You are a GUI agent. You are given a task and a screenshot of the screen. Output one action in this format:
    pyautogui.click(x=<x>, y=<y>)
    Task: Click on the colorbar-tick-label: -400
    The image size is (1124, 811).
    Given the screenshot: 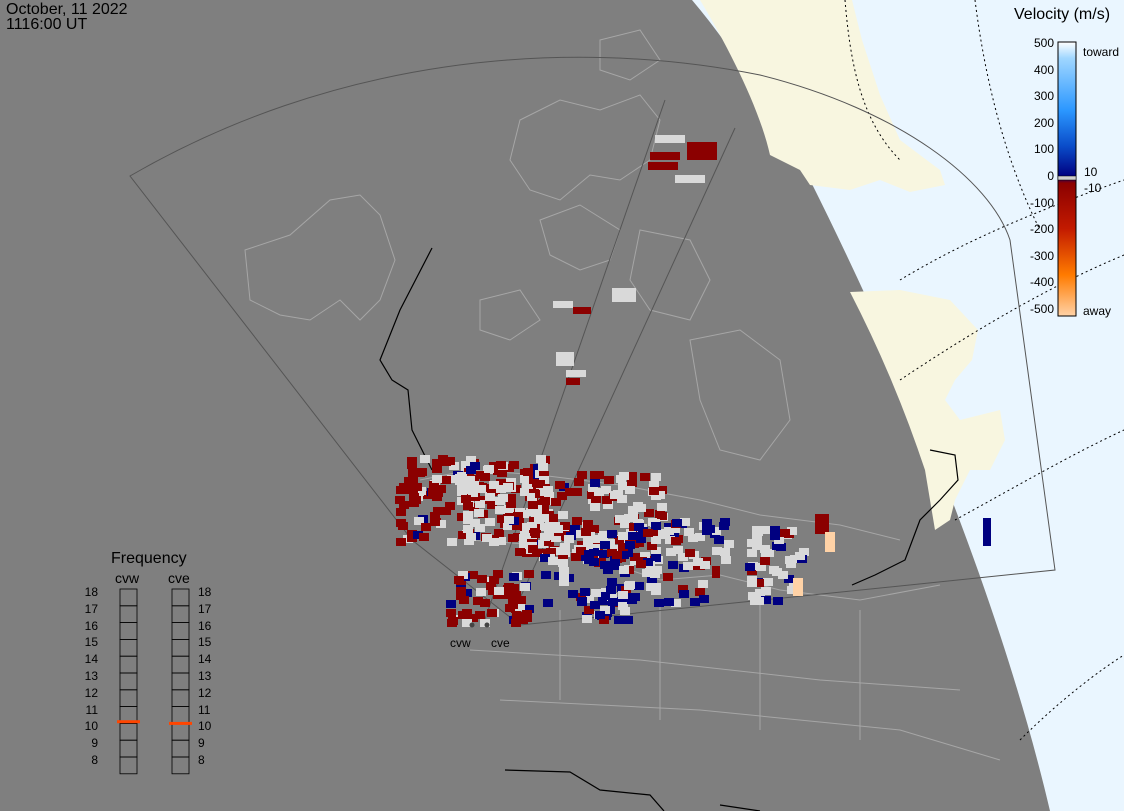 What is the action you would take?
    pyautogui.click(x=1041, y=282)
    